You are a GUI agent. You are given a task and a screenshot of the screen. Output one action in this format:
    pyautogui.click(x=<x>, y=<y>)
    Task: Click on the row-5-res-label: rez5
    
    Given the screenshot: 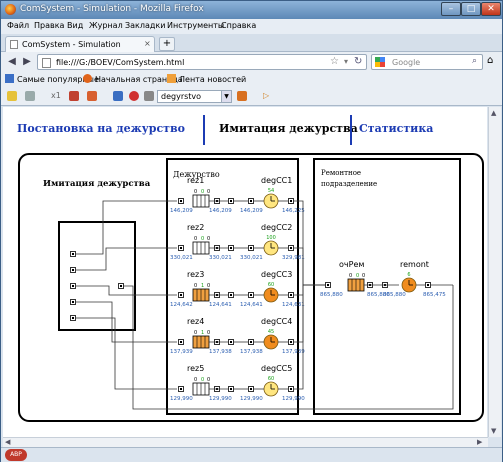 What is the action you would take?
    pyautogui.click(x=195, y=368)
    